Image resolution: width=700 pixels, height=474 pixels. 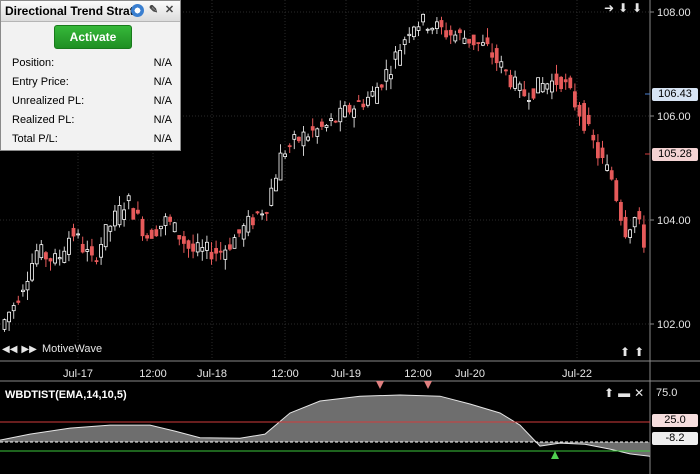 What do you see at coordinates (92, 139) in the screenshot?
I see `stat-row-total-pl: Total P/L: N/A` at bounding box center [92, 139].